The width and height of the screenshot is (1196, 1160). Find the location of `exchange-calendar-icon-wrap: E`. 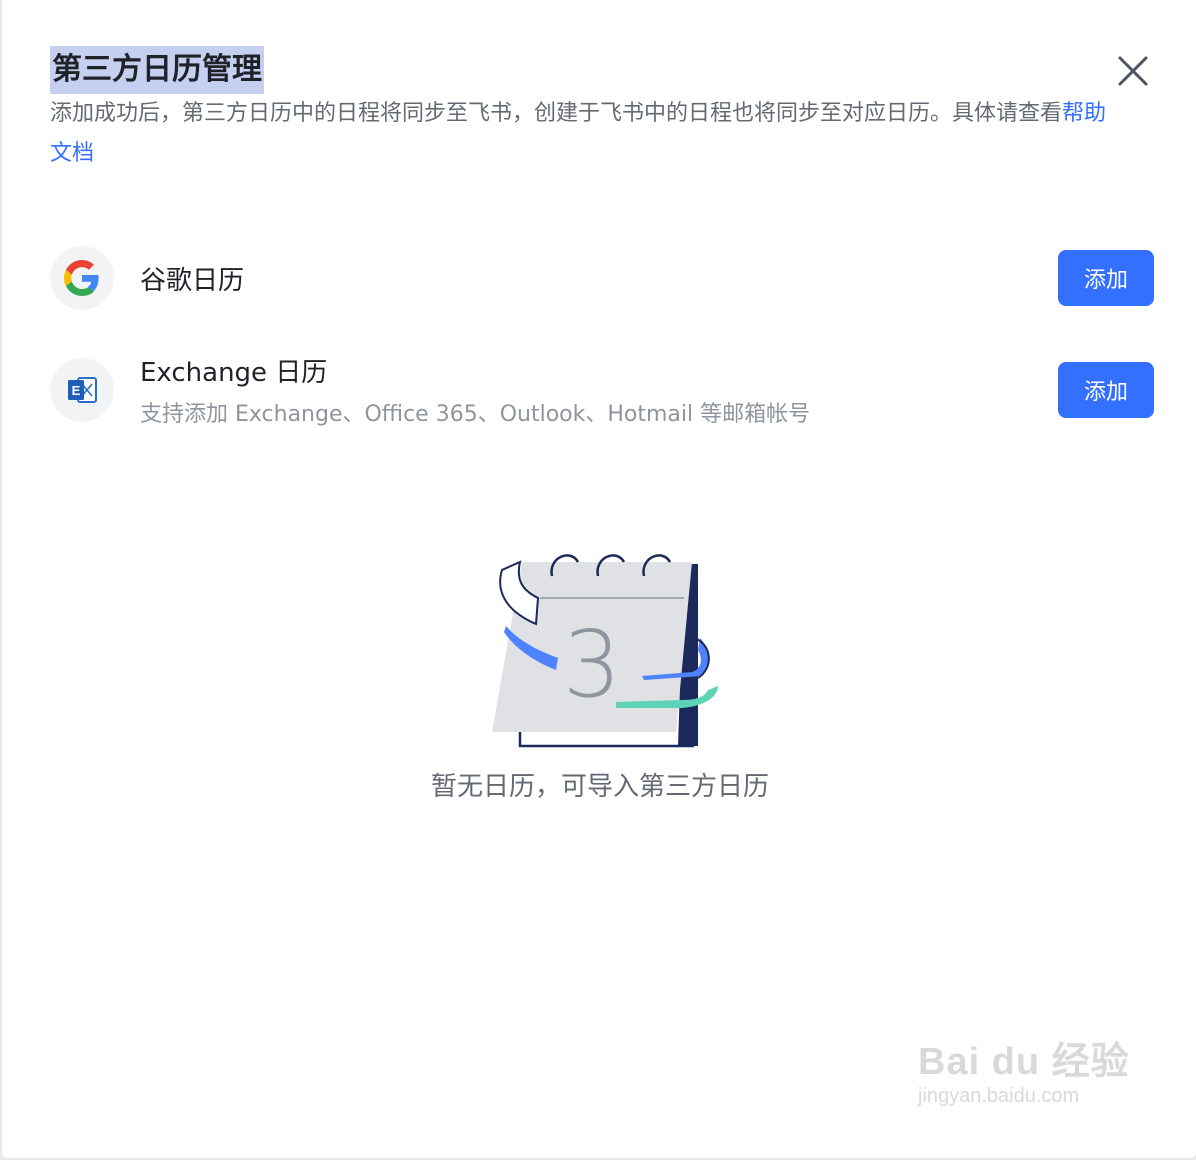

exchange-calendar-icon-wrap: E is located at coordinates (82, 390).